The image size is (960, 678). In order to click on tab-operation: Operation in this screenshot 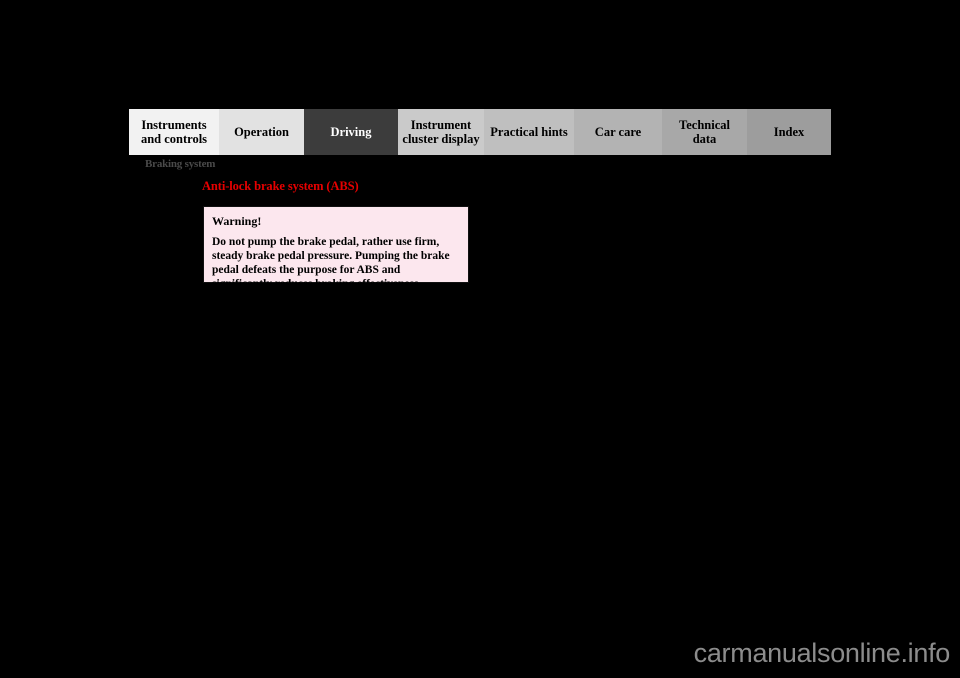, I will do `click(261, 132)`.